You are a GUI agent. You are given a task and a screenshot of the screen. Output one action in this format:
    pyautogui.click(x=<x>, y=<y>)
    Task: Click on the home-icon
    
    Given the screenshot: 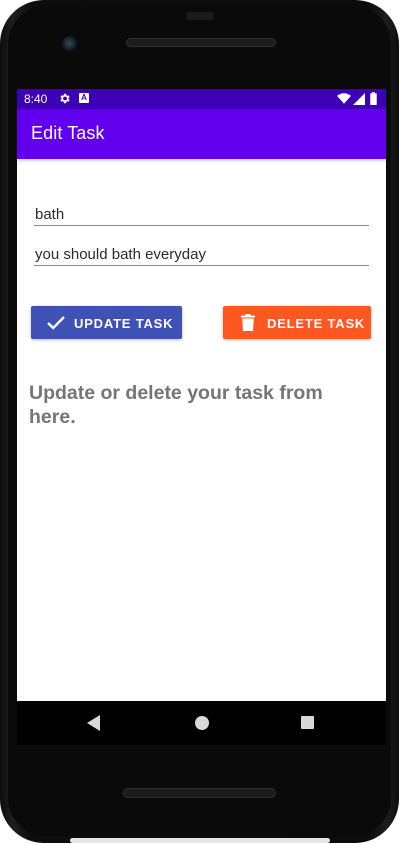 What is the action you would take?
    pyautogui.click(x=202, y=723)
    